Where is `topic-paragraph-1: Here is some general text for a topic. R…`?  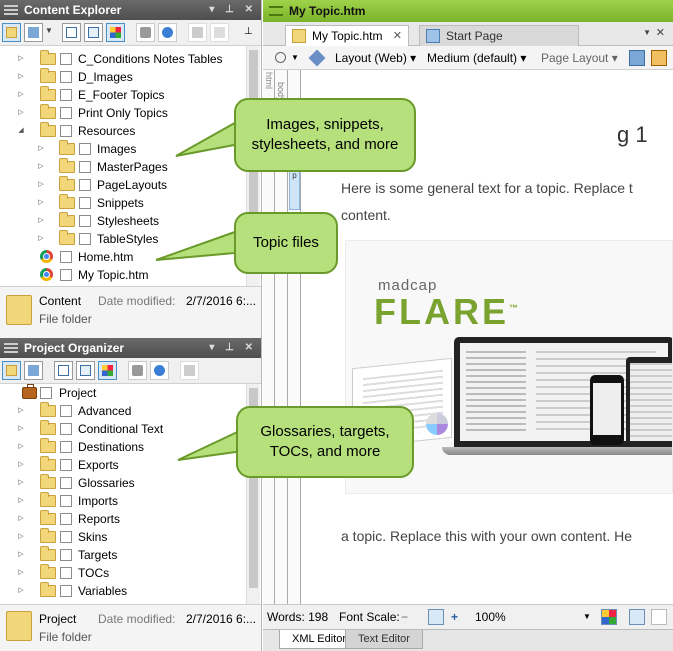
topic-paragraph-1: Here is some general text for a topic. R… is located at coordinates (487, 188).